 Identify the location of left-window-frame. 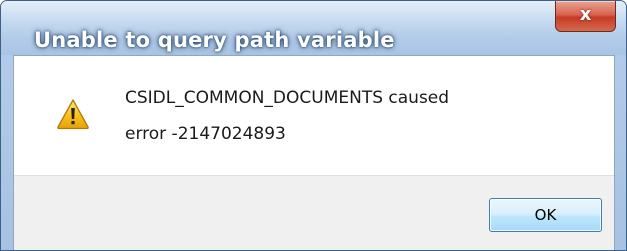
(7, 152).